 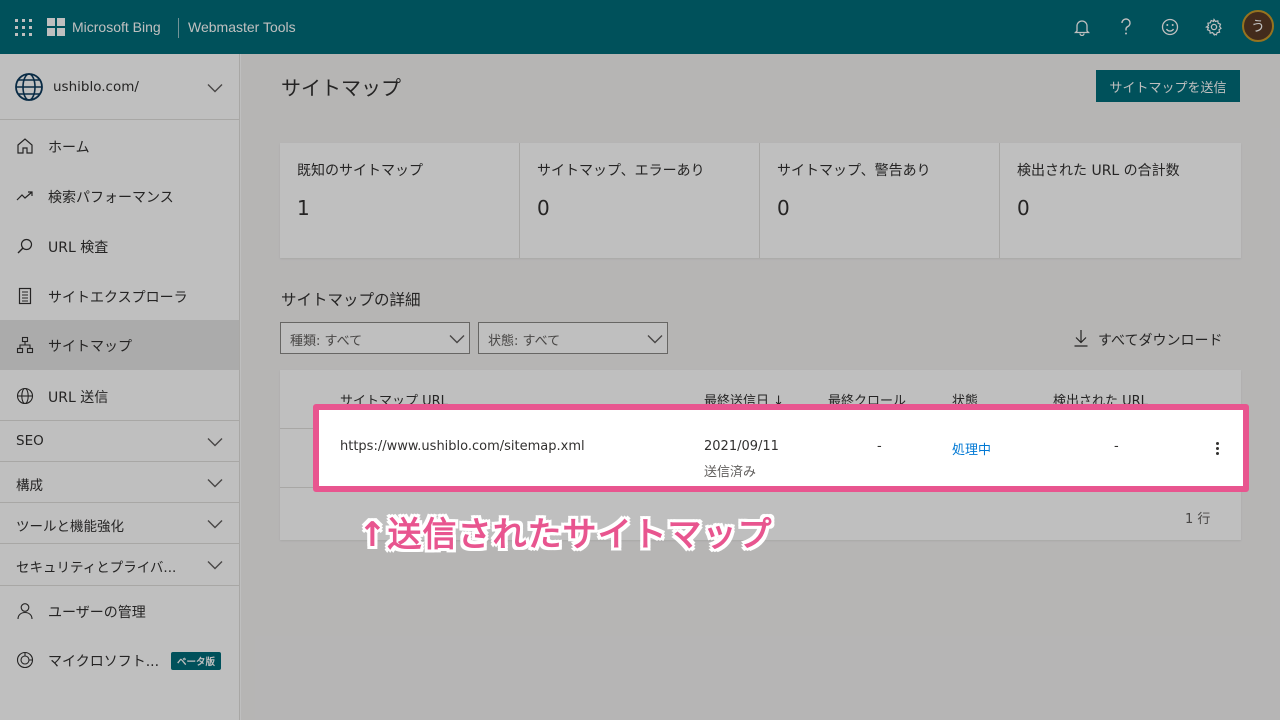 I want to click on filter-label: 状態: すべて, so click(x=524, y=341).